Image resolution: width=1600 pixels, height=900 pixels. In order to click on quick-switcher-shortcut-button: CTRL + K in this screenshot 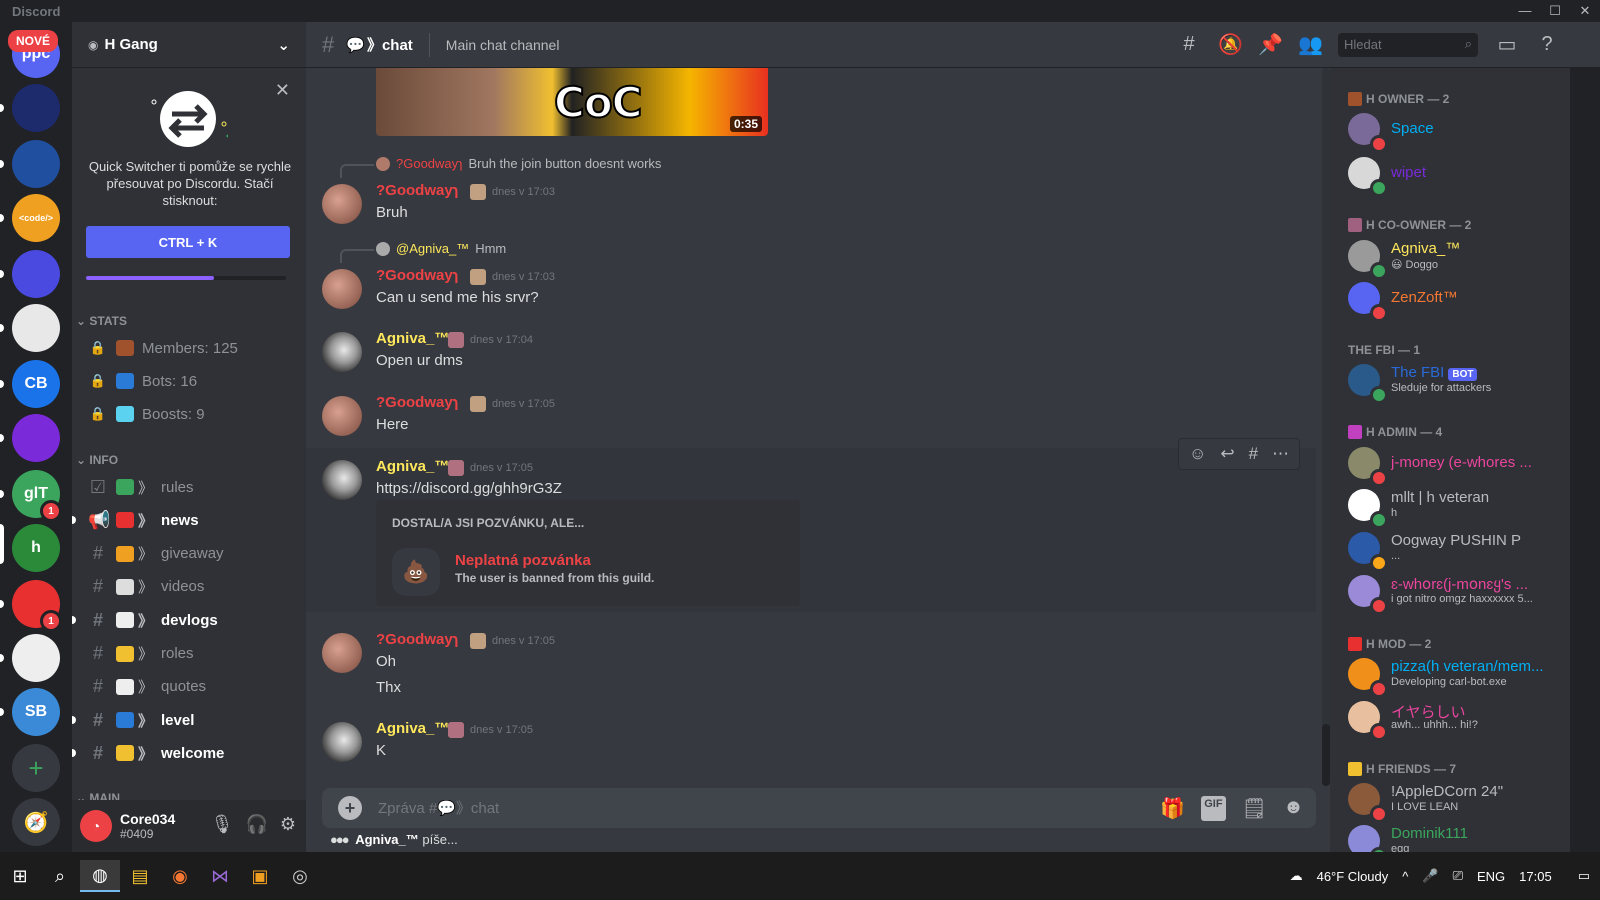, I will do `click(188, 242)`.